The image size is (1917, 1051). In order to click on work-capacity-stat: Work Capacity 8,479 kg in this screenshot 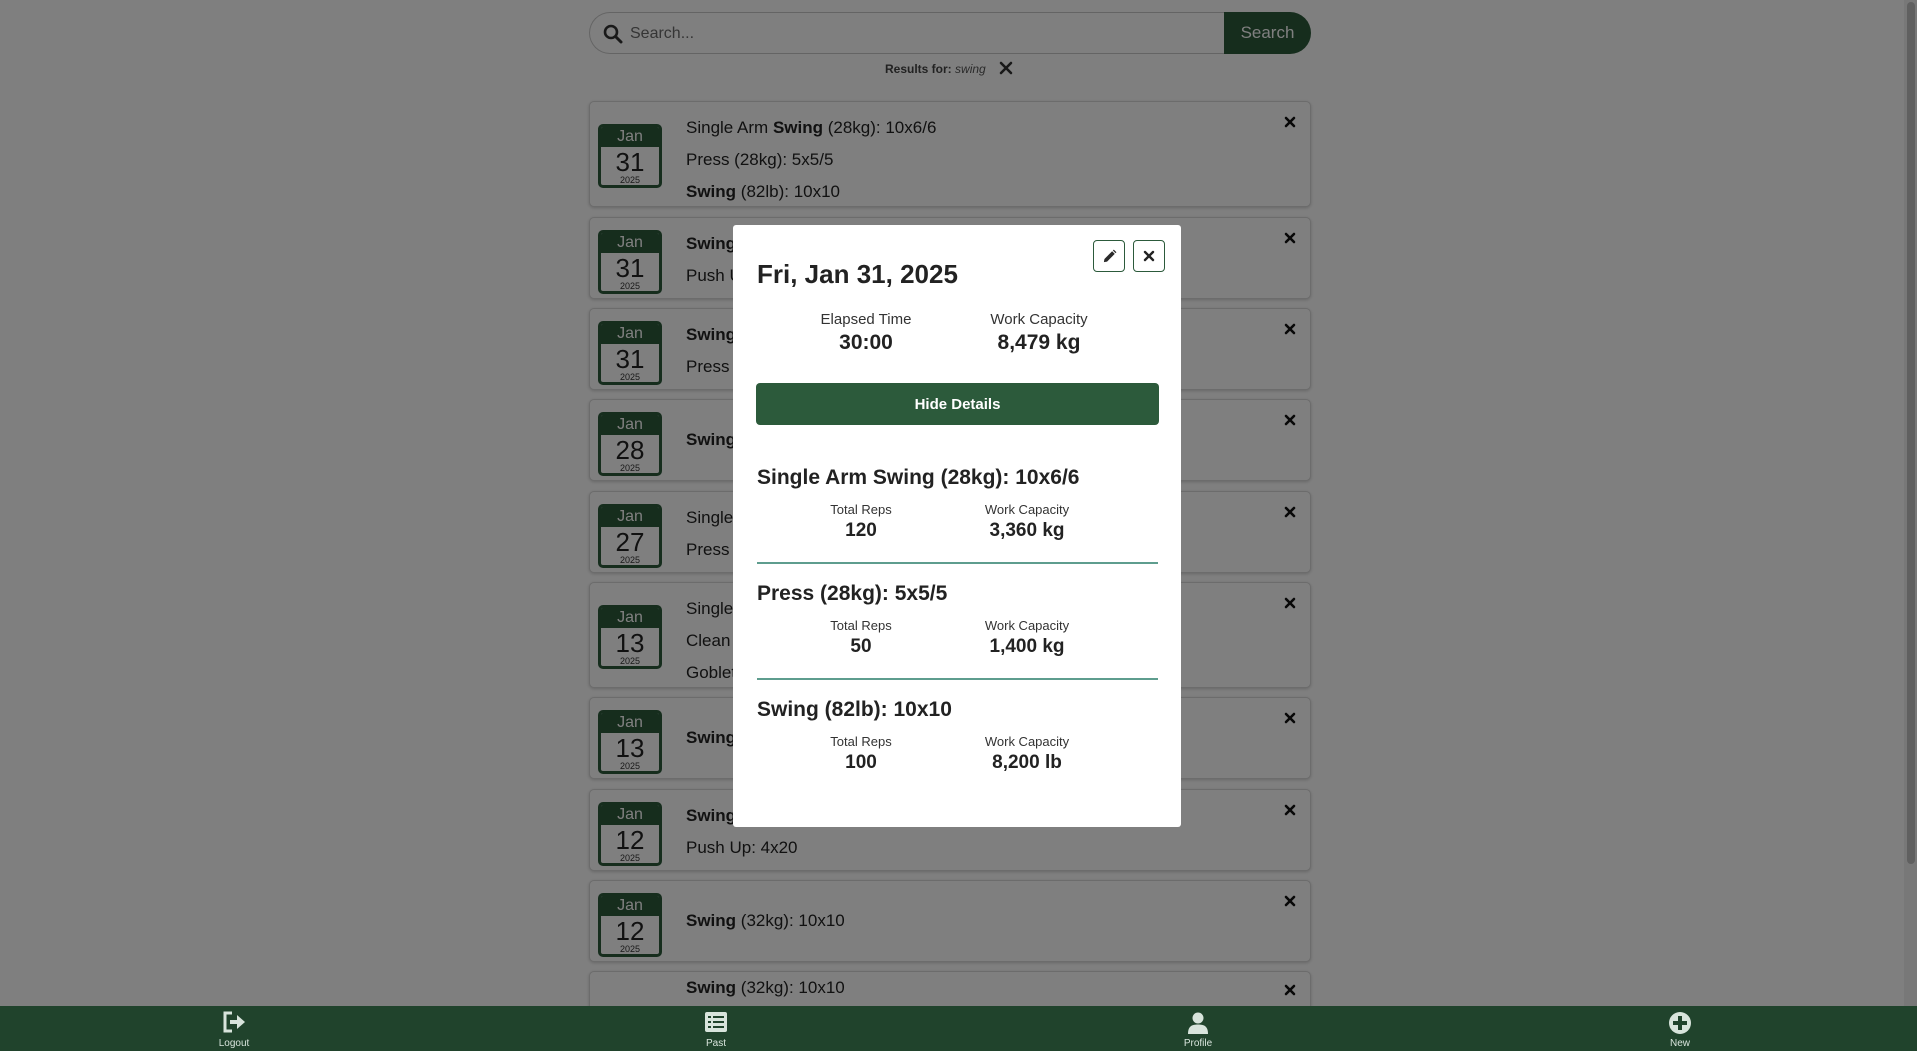, I will do `click(1039, 334)`.